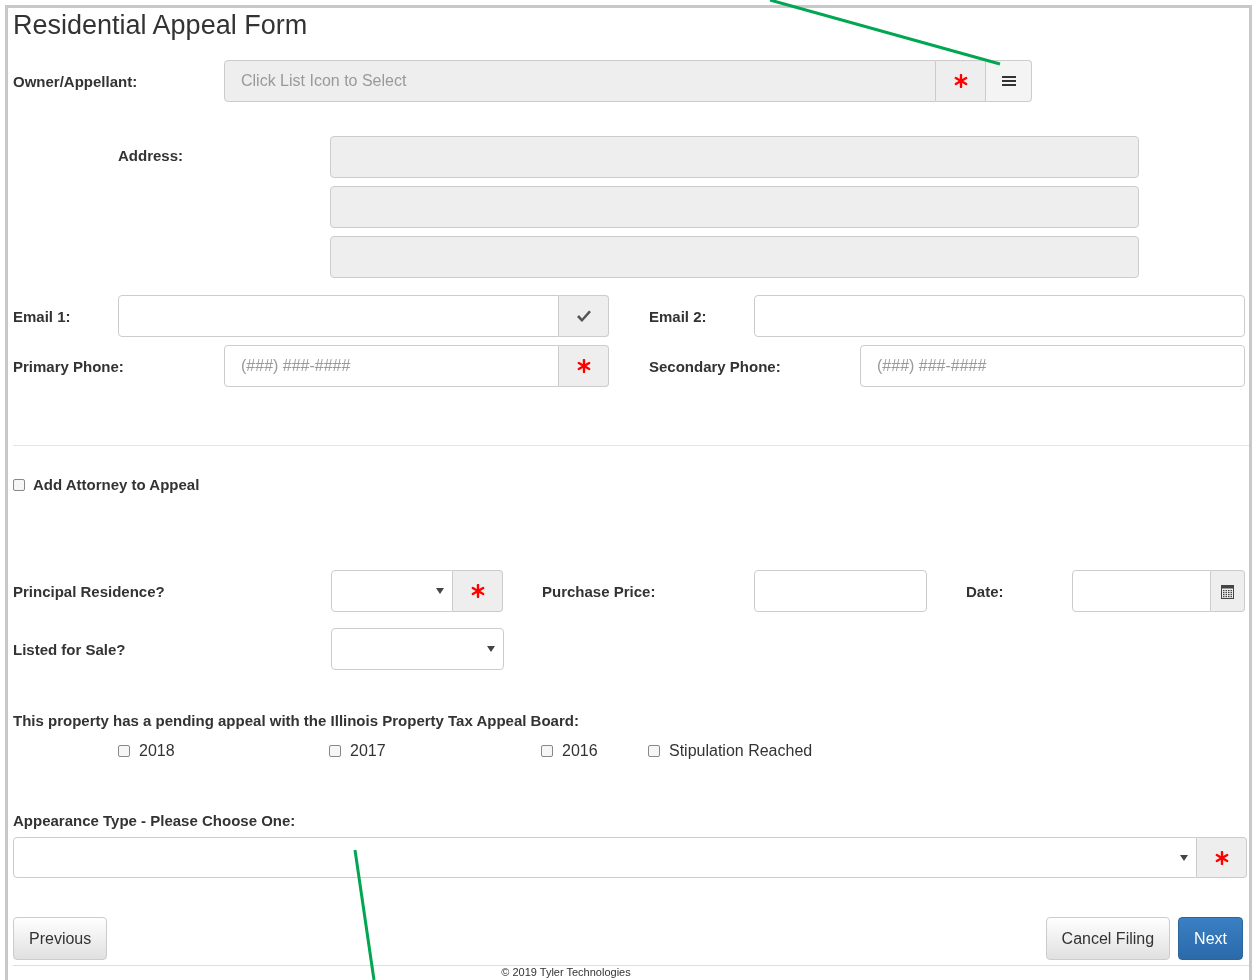  I want to click on field-label: Appearance Type - Please Choose One:, so click(154, 820).